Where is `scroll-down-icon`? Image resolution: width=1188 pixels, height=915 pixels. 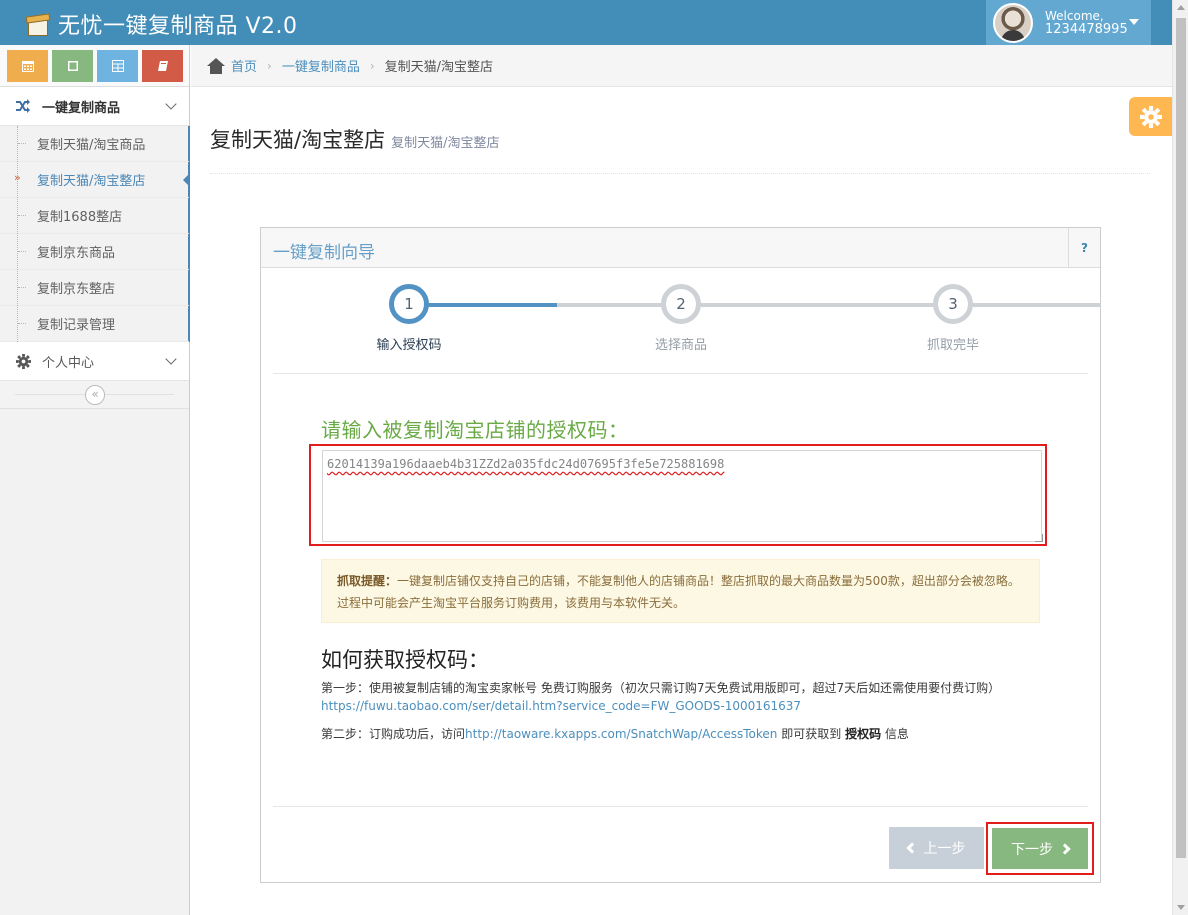
scroll-down-icon is located at coordinates (1181, 907).